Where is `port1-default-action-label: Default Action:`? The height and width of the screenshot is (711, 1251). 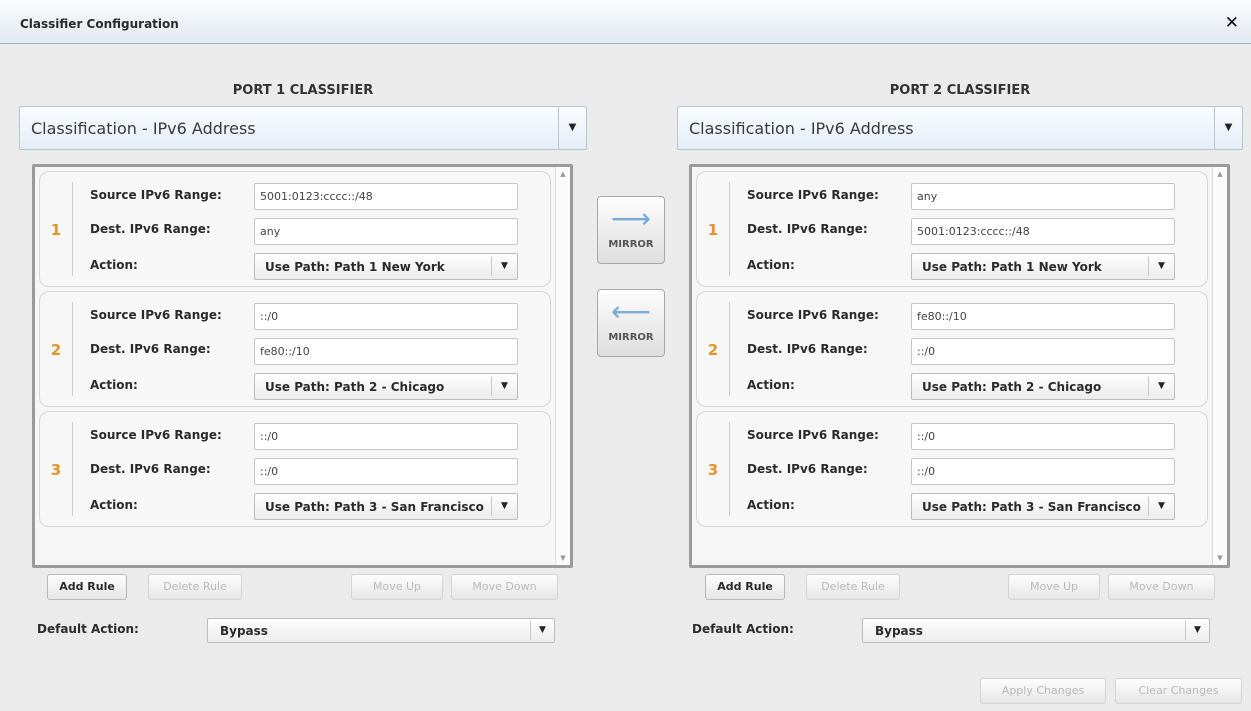 port1-default-action-label: Default Action: is located at coordinates (88, 629).